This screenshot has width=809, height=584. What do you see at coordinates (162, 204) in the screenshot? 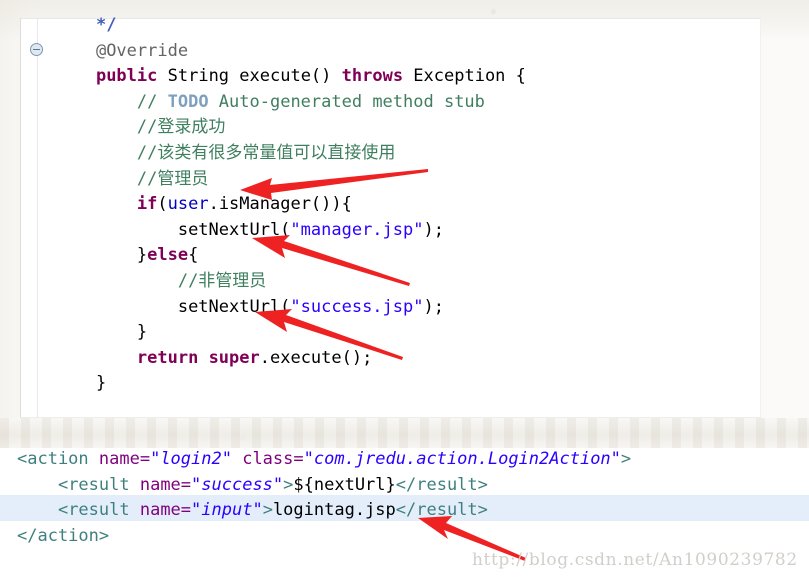
I see `code-token: (` at bounding box center [162, 204].